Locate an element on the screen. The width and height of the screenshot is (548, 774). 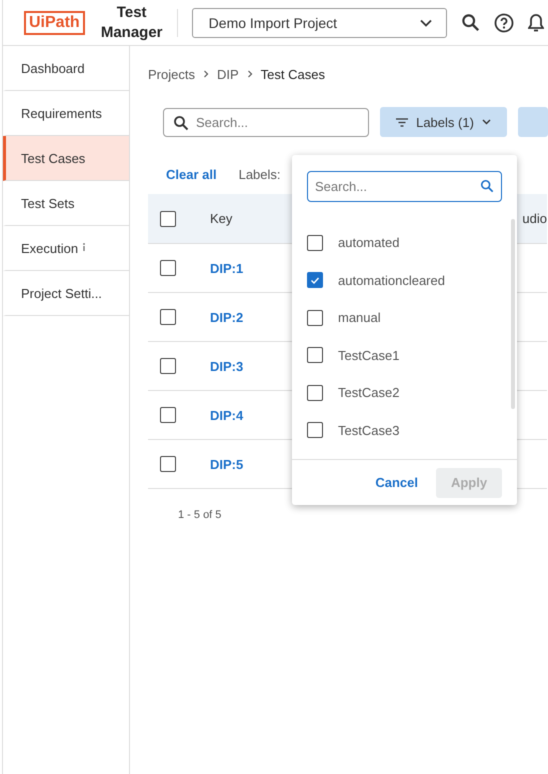
cancel-button: Cancel is located at coordinates (396, 482).